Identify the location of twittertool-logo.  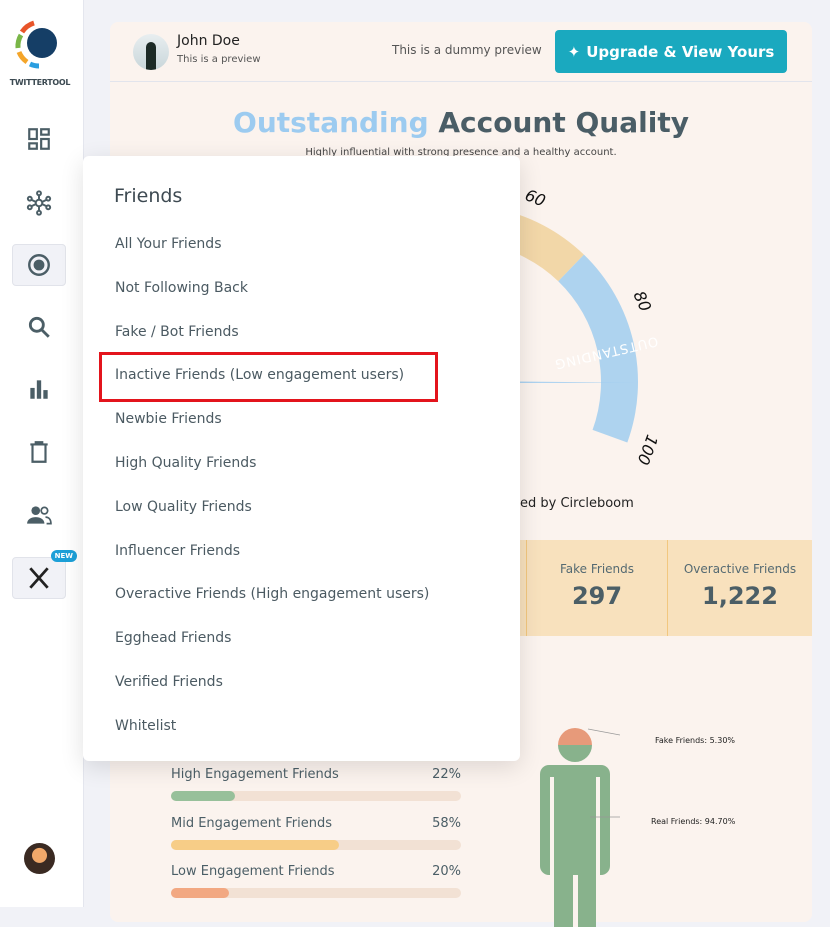
(39, 45).